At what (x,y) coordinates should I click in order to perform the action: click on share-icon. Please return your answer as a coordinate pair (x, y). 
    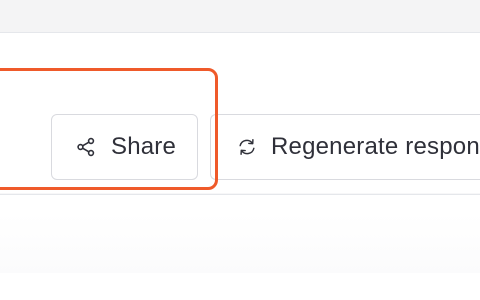
    Looking at the image, I should click on (86, 147).